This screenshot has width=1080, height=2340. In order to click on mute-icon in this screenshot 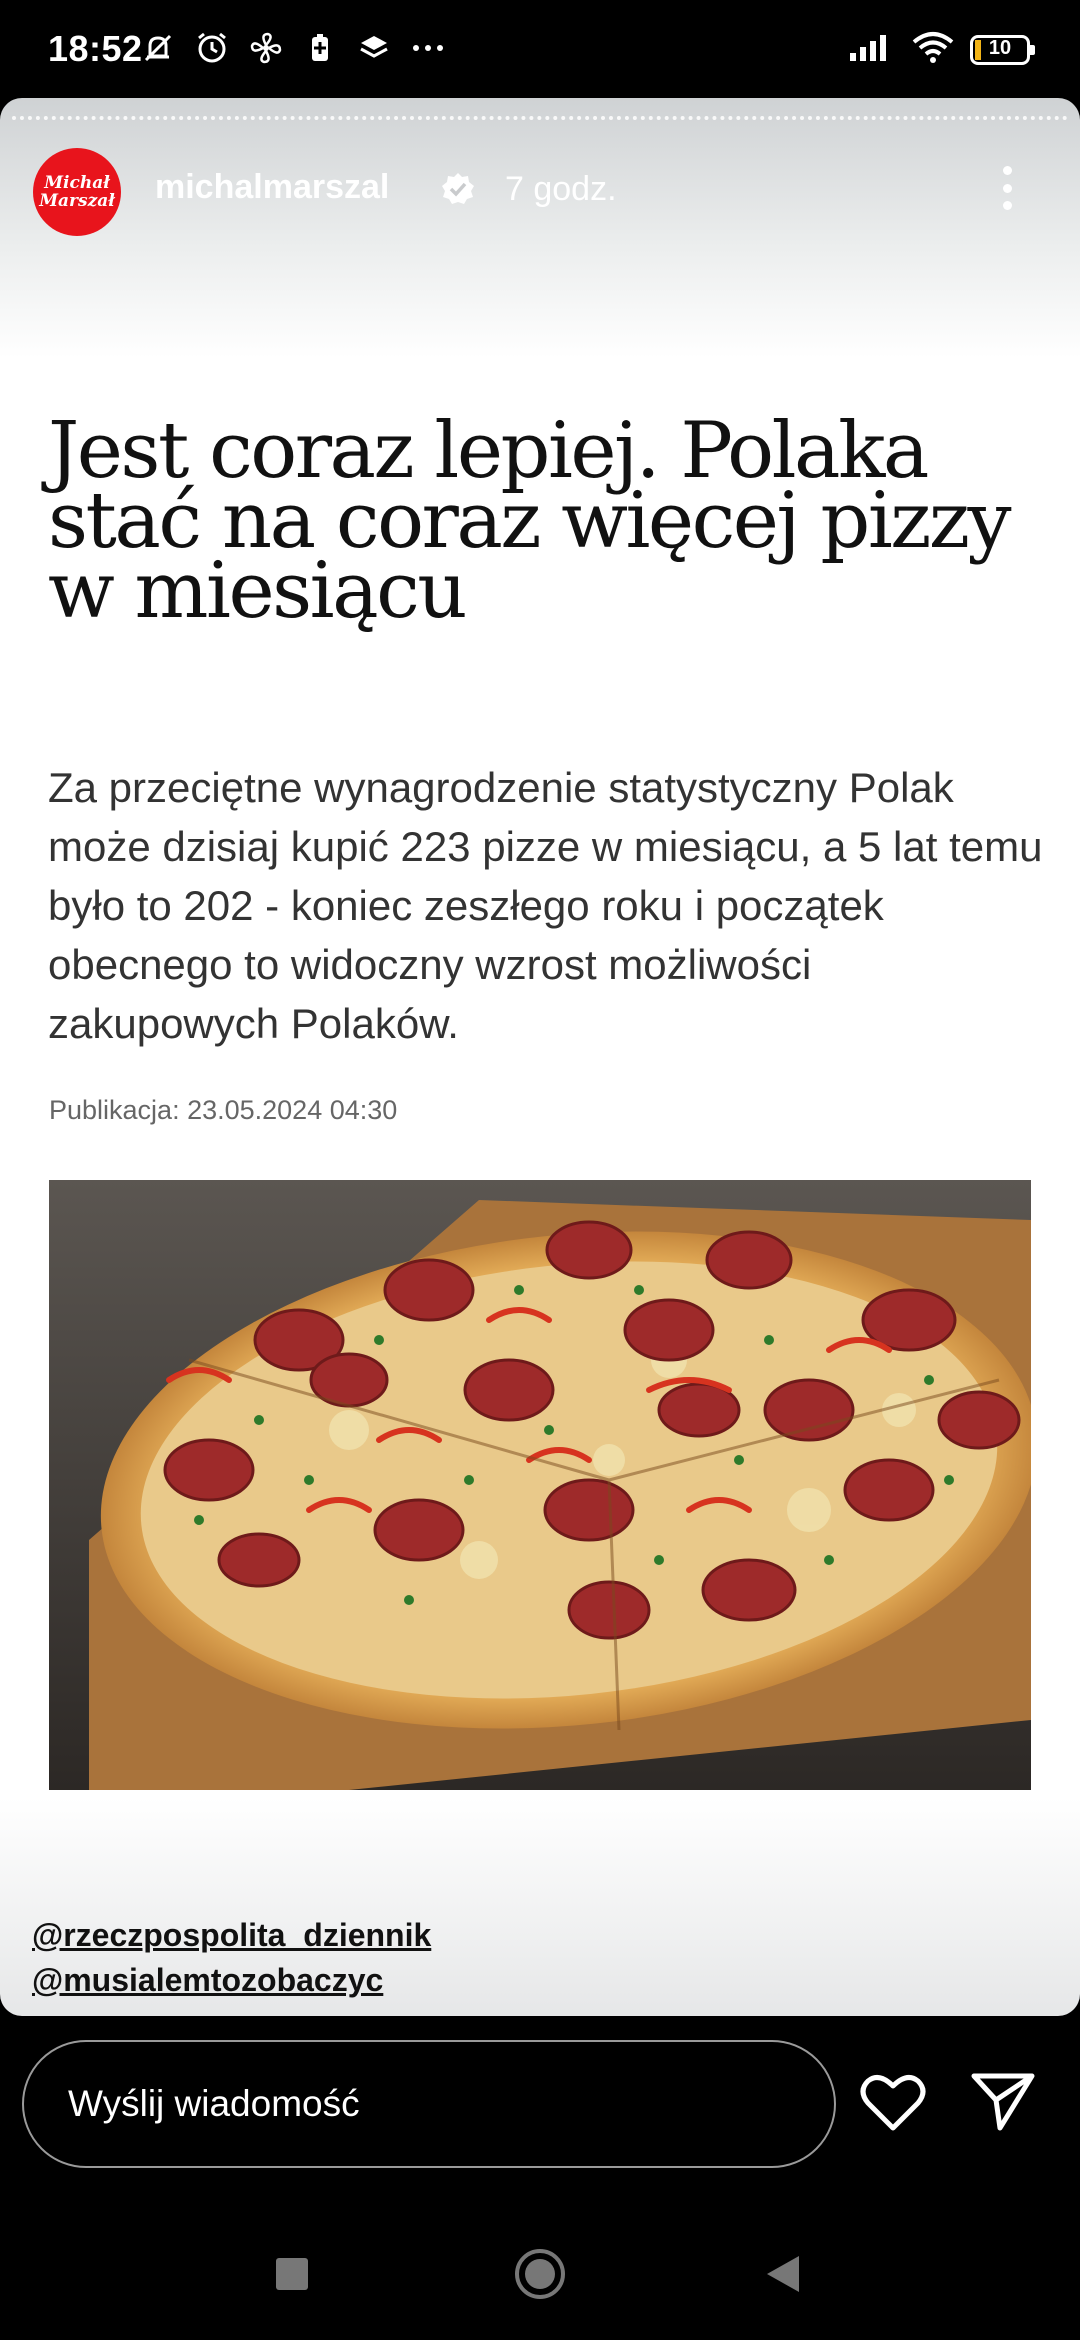, I will do `click(158, 48)`.